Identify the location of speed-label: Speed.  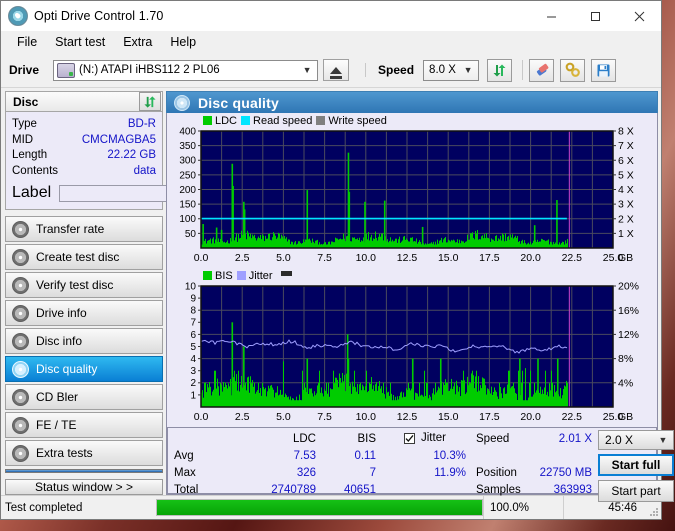
(389, 70).